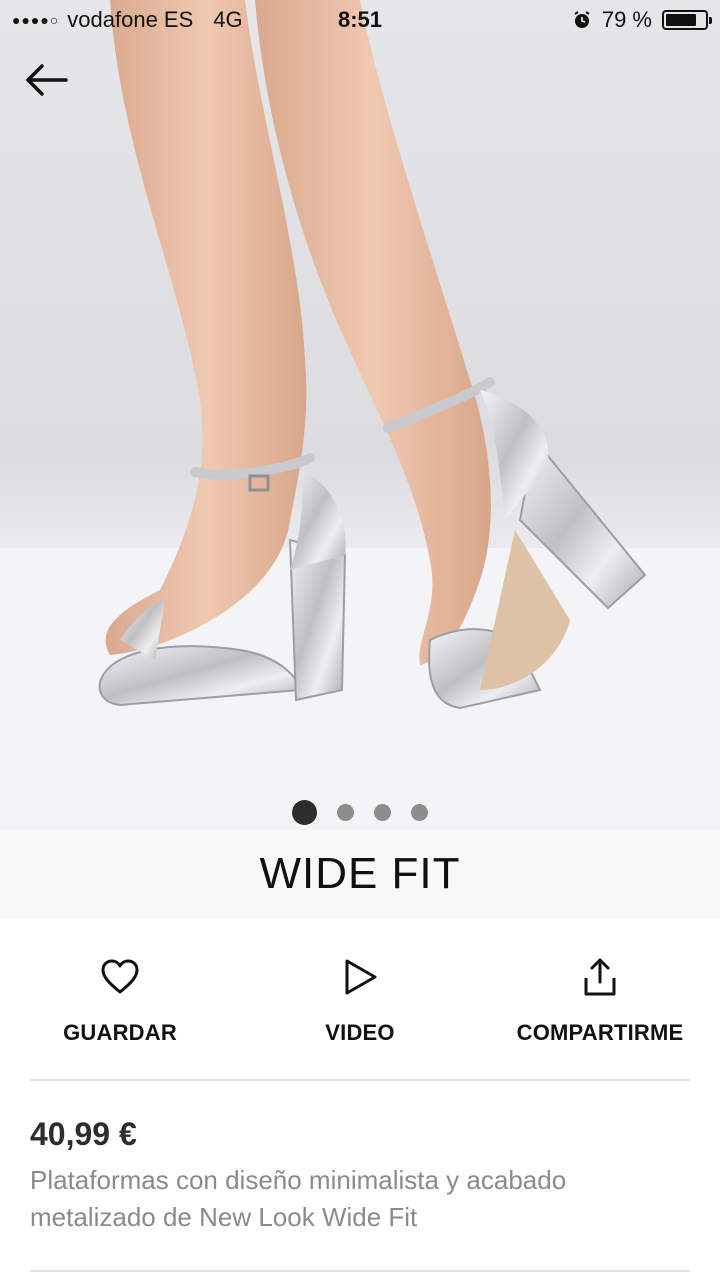 The width and height of the screenshot is (720, 1280). What do you see at coordinates (626, 19) in the screenshot?
I see `battery-percent: 79 %` at bounding box center [626, 19].